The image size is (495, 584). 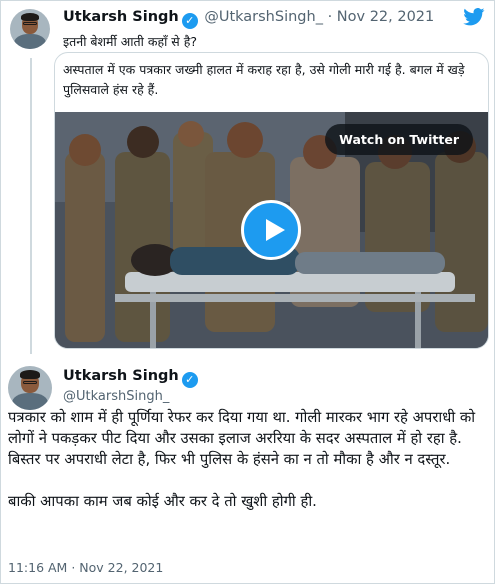 I want to click on parent-date: Nov 22, 2021, so click(x=385, y=17).